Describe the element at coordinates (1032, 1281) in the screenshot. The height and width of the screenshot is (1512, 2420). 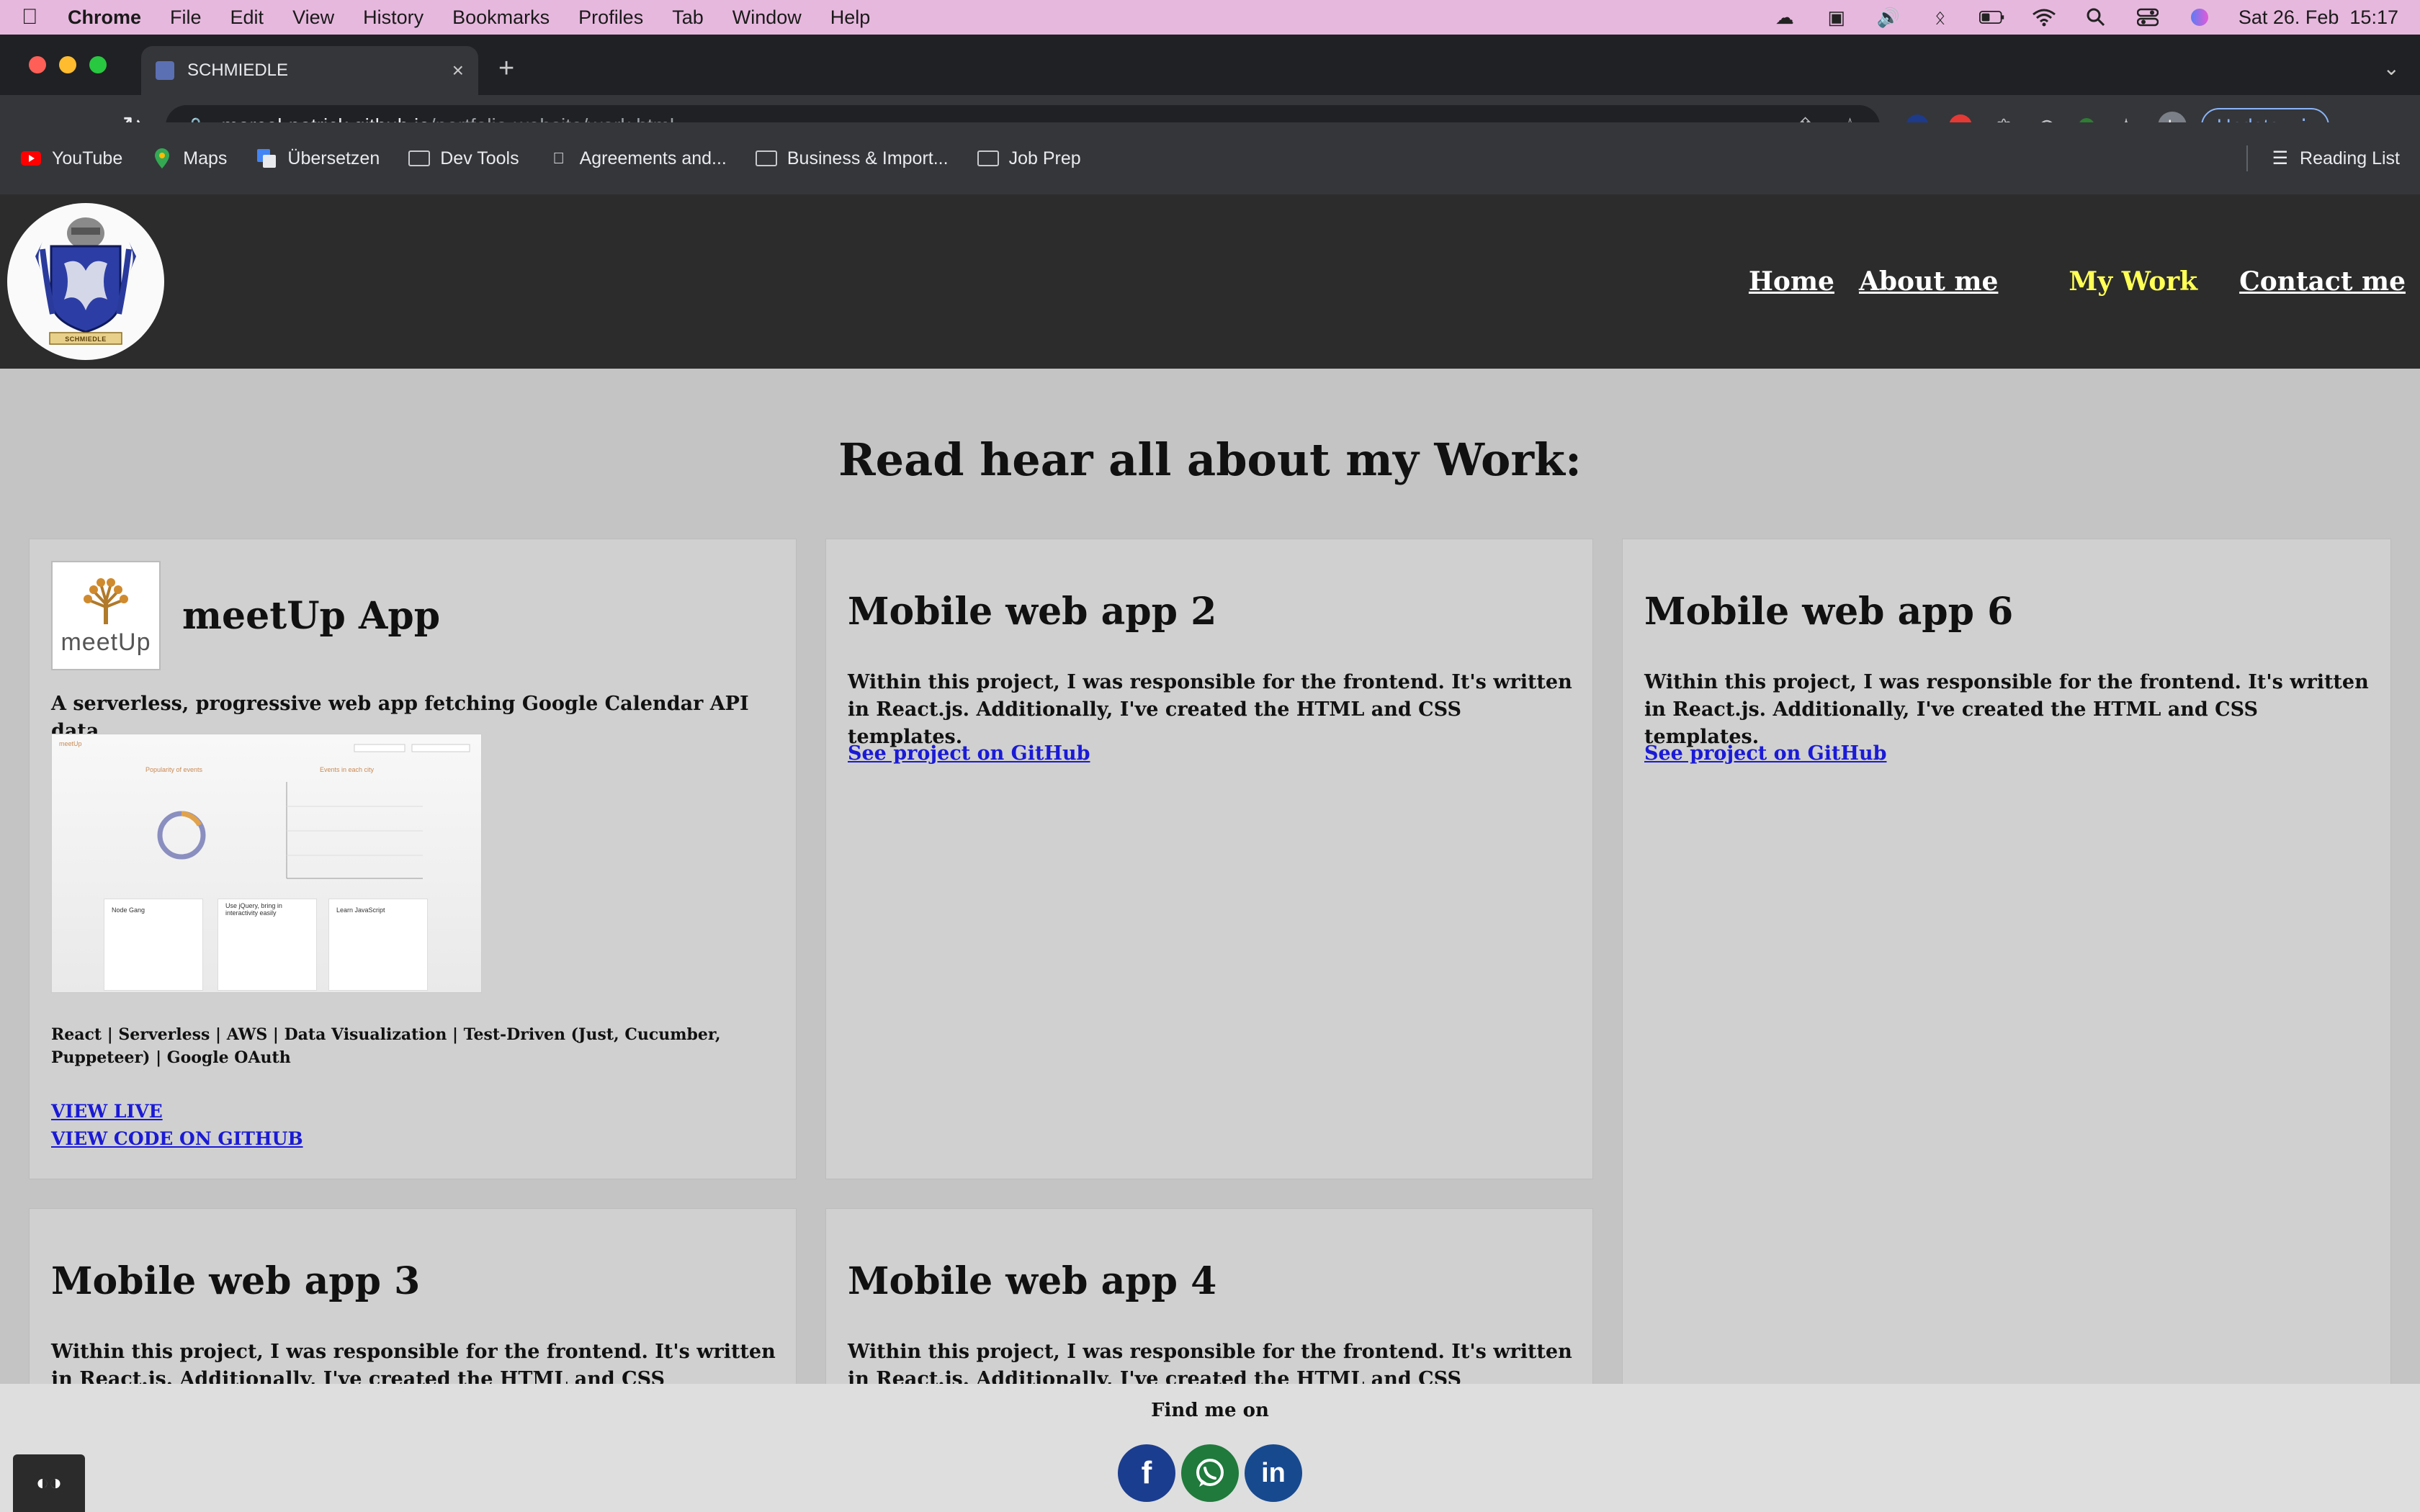
I see `project-title: Mobile web app 4` at that location.